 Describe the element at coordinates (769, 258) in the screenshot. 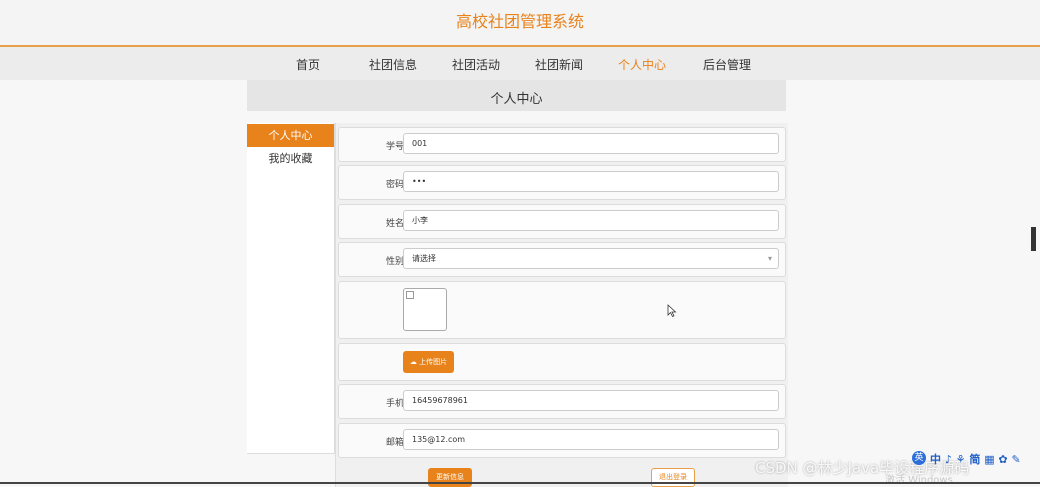

I see `chevron-down-icon: ▾` at that location.